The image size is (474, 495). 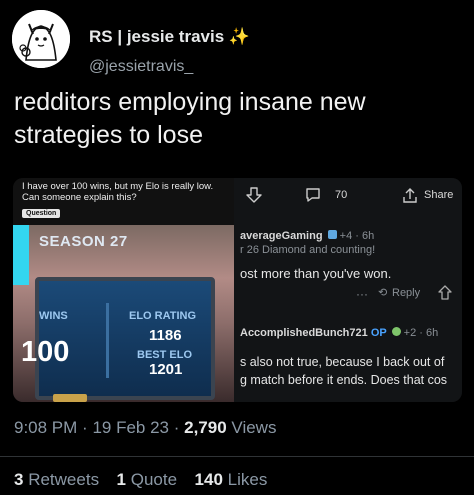 What do you see at coordinates (237, 456) in the screenshot?
I see `divider` at bounding box center [237, 456].